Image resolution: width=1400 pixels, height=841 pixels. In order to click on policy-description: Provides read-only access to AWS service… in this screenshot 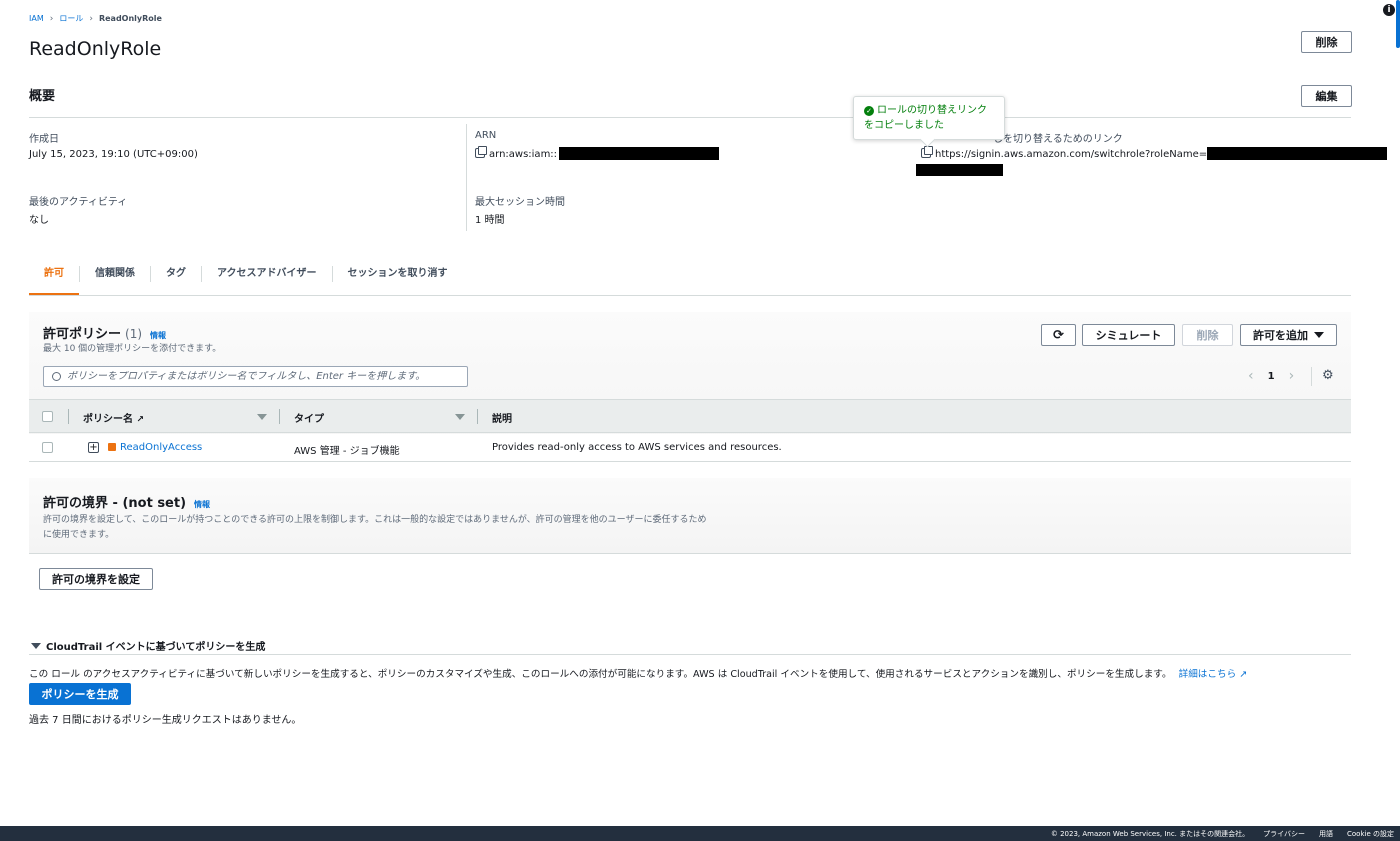, I will do `click(637, 447)`.